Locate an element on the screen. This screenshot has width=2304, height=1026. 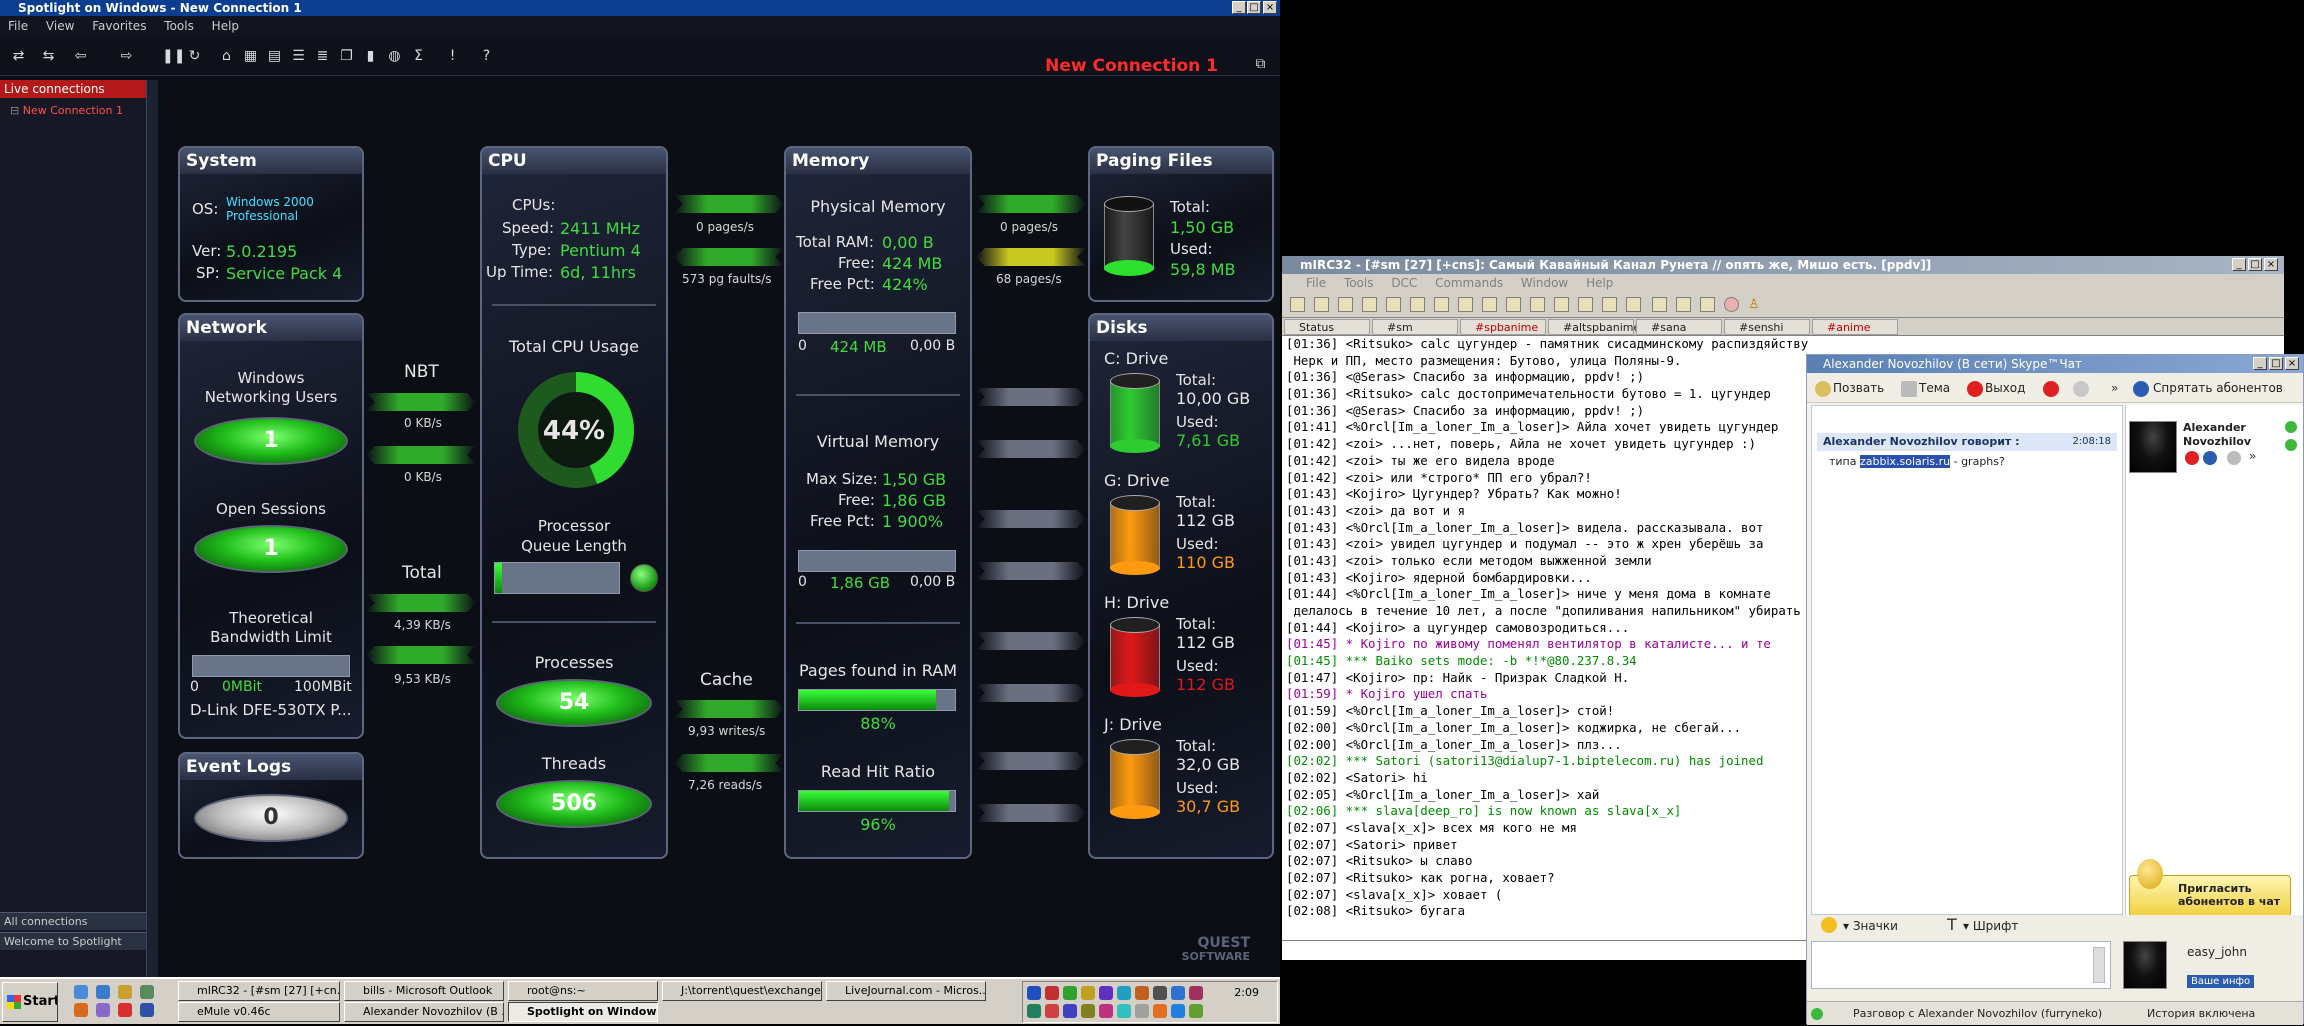
input-scrollbar is located at coordinates (2099, 965).